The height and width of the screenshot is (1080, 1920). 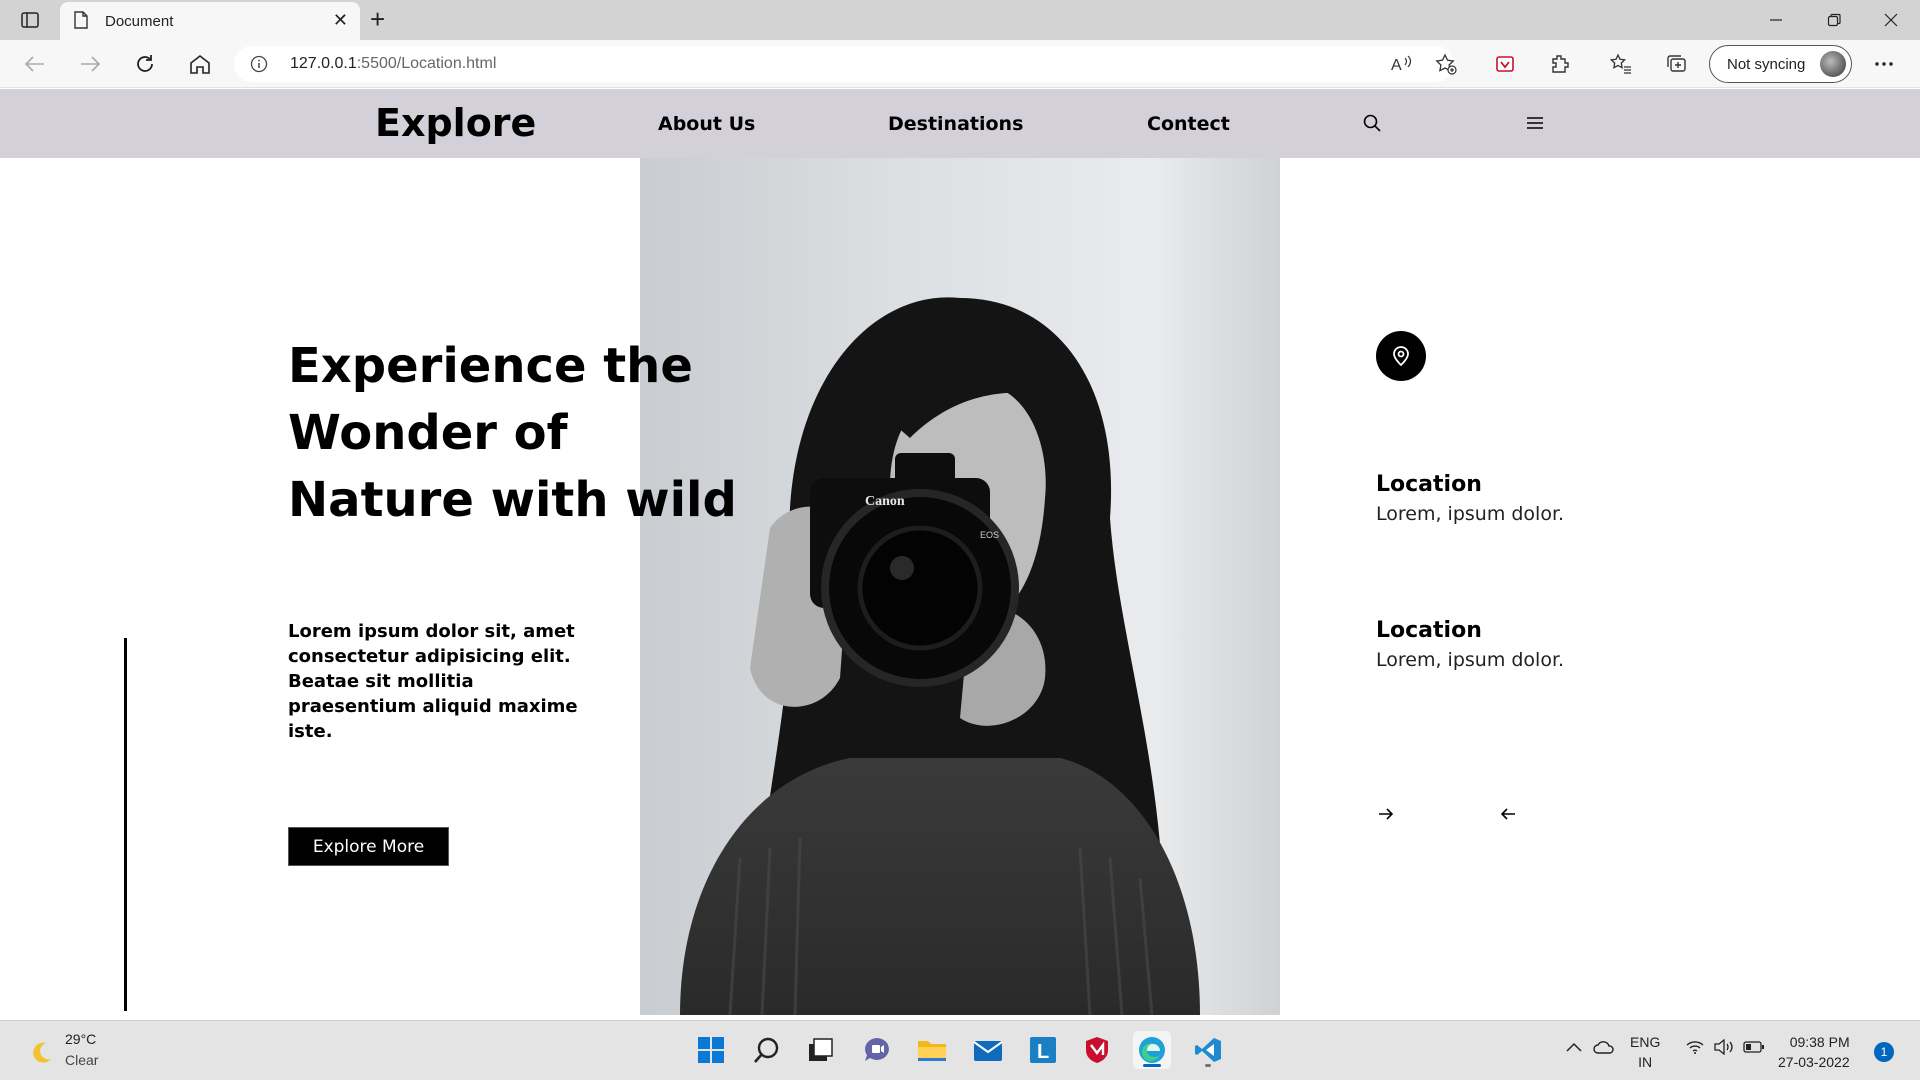 What do you see at coordinates (210, 21) in the screenshot?
I see `browser-tab: Document ✕` at bounding box center [210, 21].